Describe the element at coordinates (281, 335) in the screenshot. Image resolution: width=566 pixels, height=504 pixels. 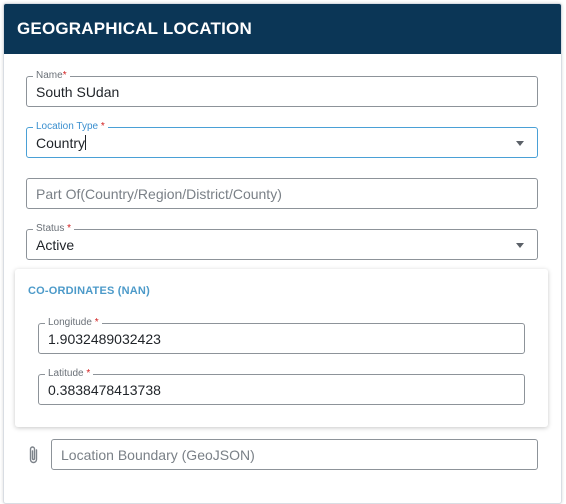
I see `longitude-field: Longitude * 1.9032489032423` at that location.